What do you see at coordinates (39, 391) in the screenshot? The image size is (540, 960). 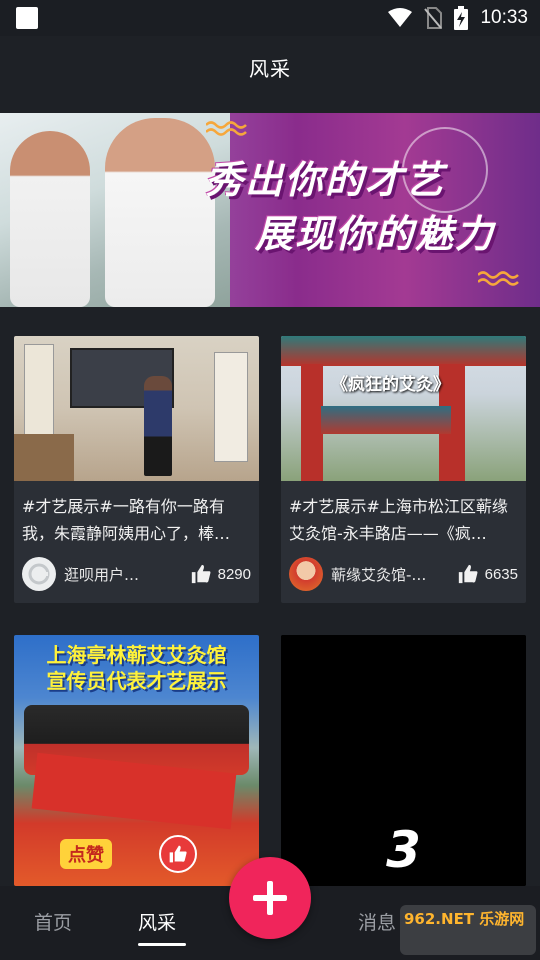 I see `thumb-left-poster` at bounding box center [39, 391].